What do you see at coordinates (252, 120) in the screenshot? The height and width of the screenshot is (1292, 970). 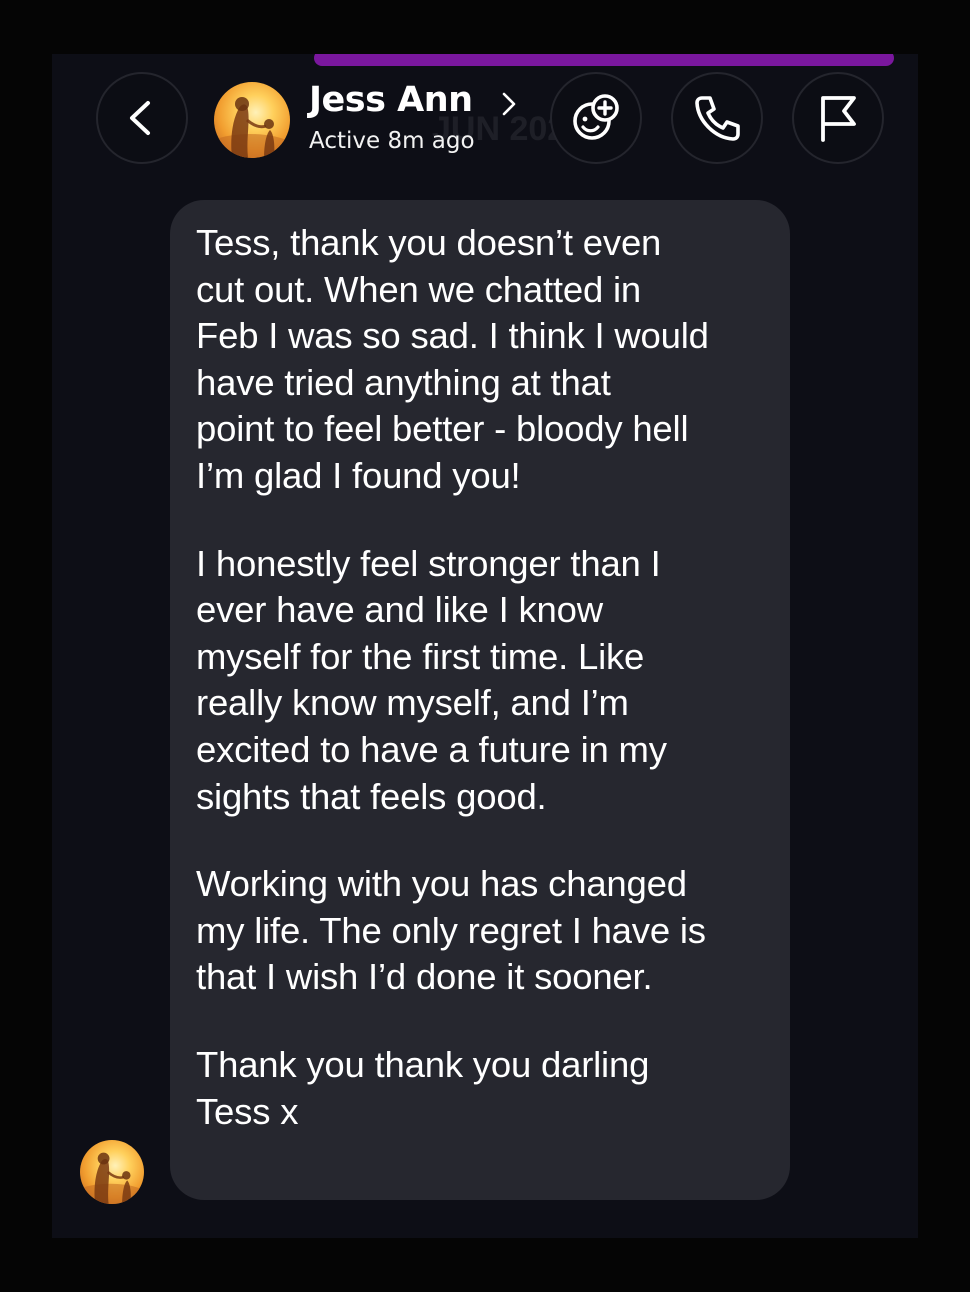 I see `contact-avatar` at bounding box center [252, 120].